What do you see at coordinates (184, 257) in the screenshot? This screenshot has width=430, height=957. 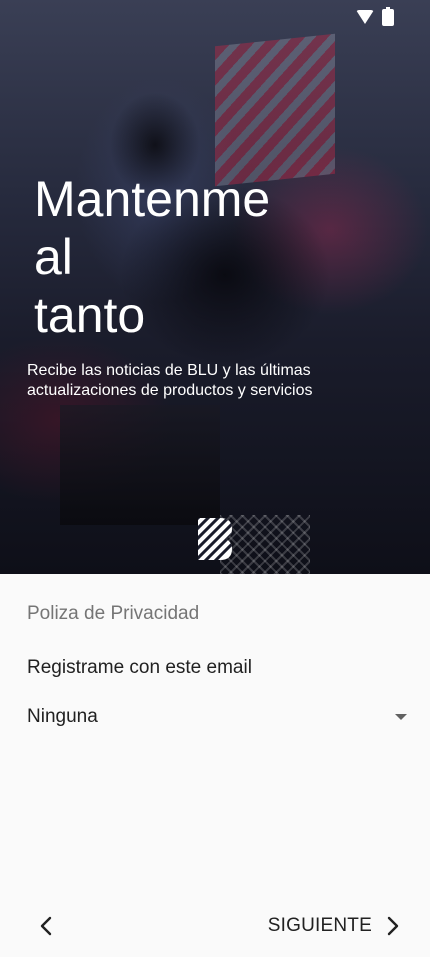 I see `hero-title: Mantenme al tanto` at bounding box center [184, 257].